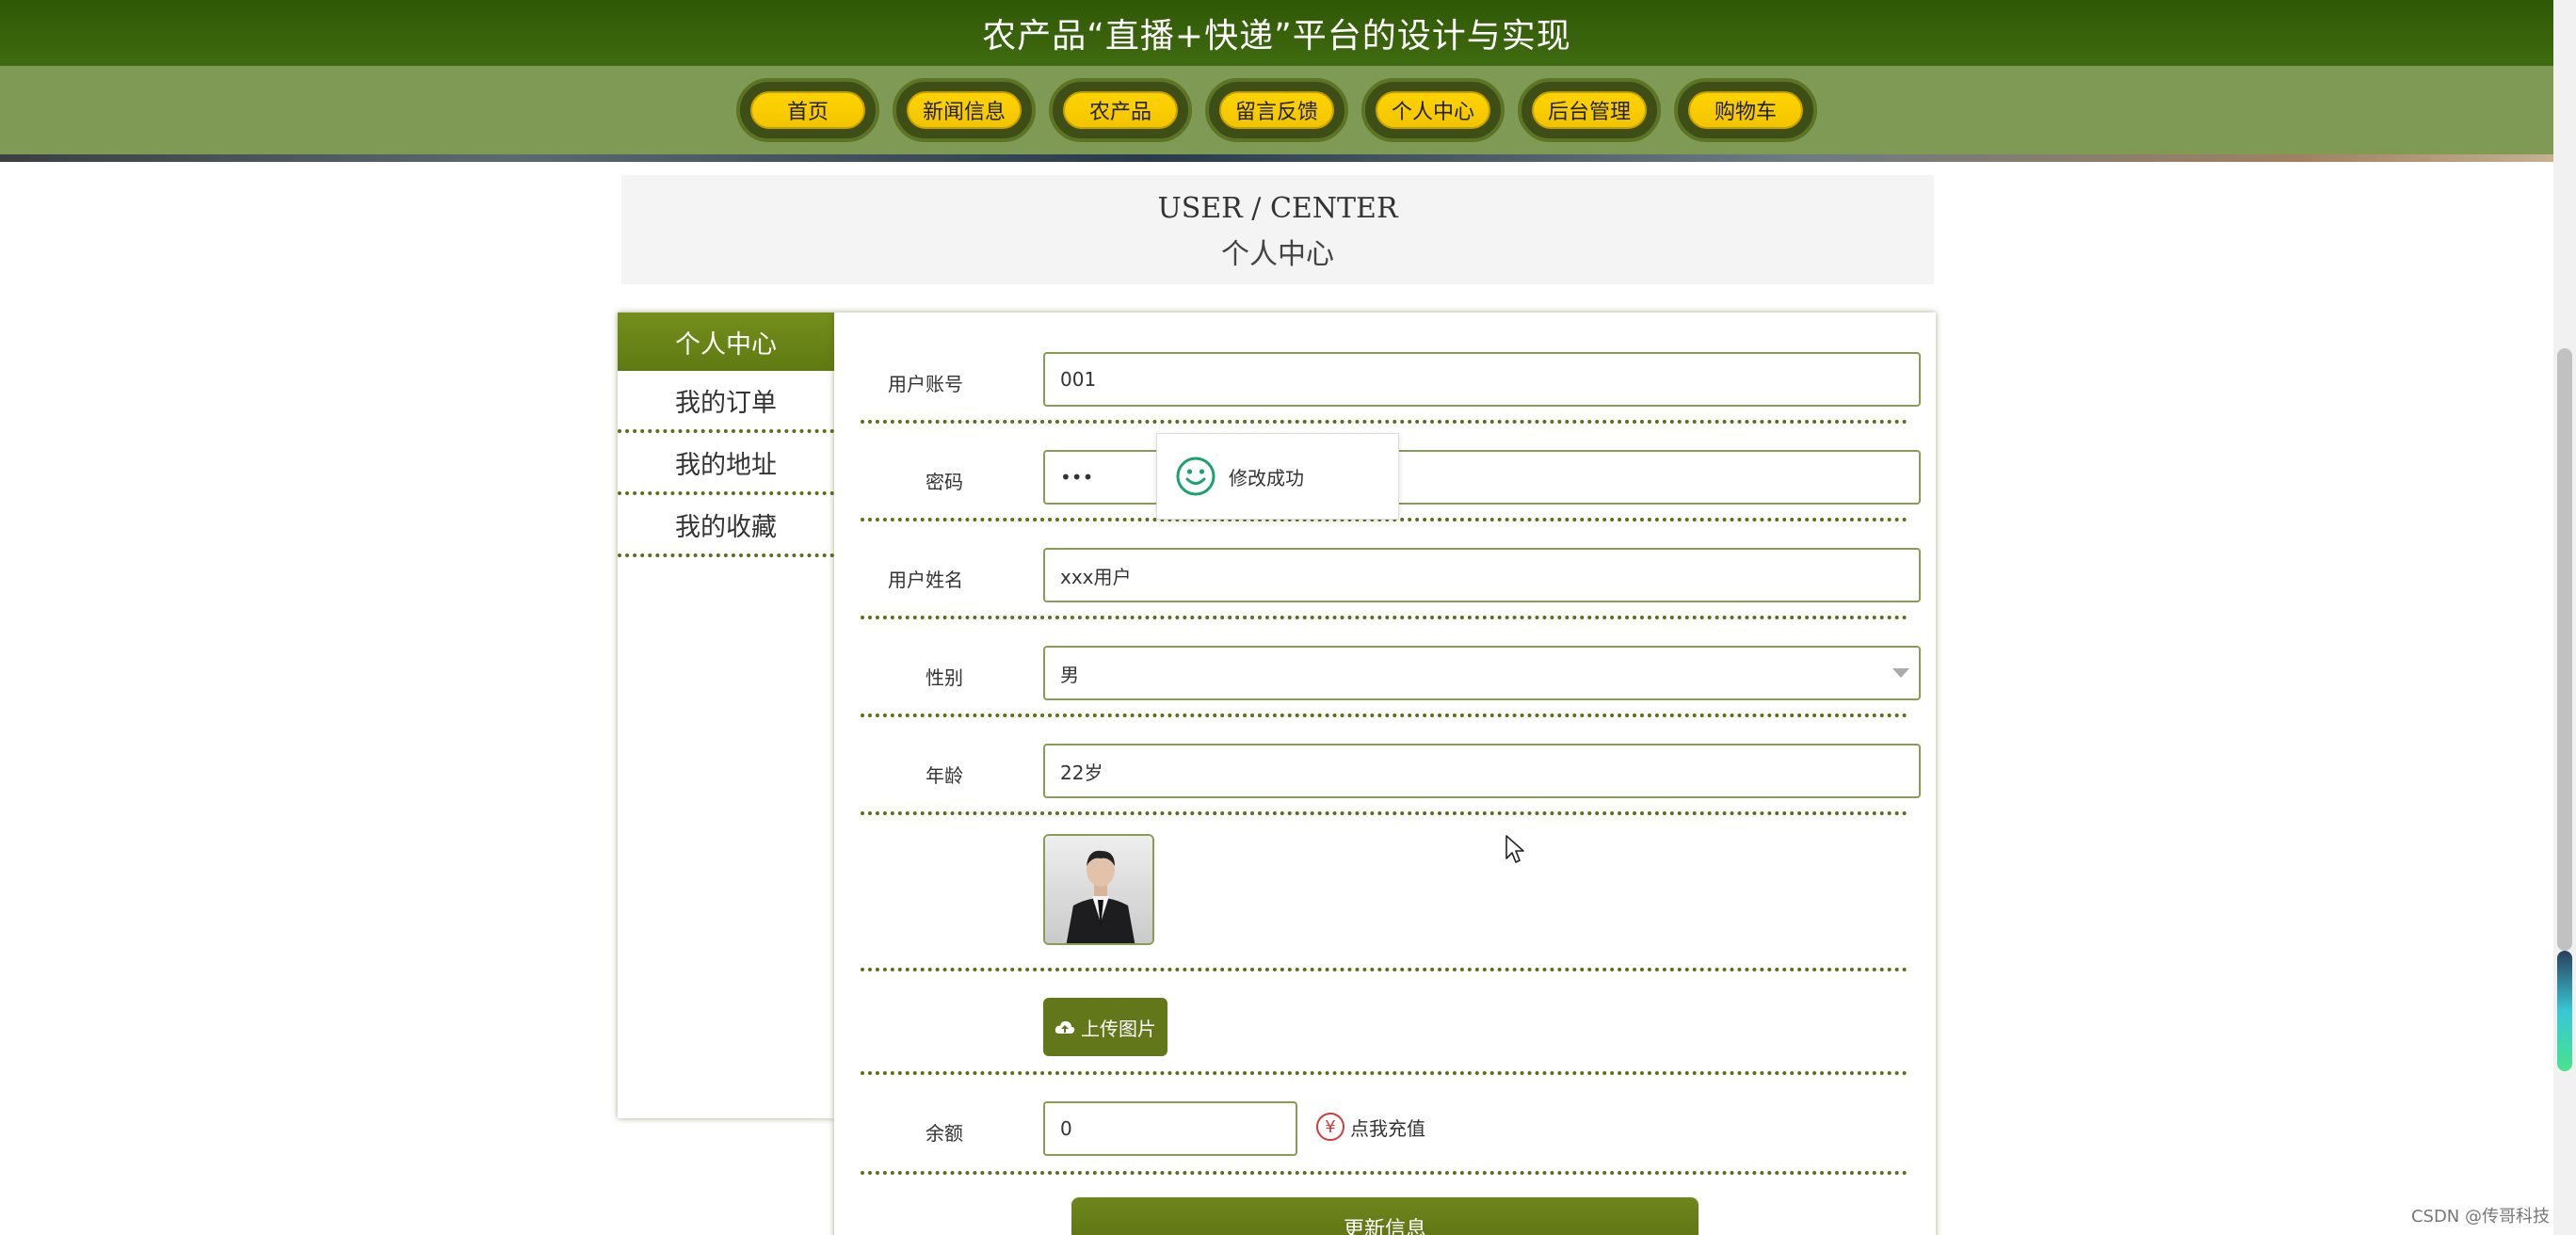 This screenshot has width=2576, height=1235. What do you see at coordinates (726, 402) in the screenshot?
I see `sidebar-item-my-orders: 我的订单` at bounding box center [726, 402].